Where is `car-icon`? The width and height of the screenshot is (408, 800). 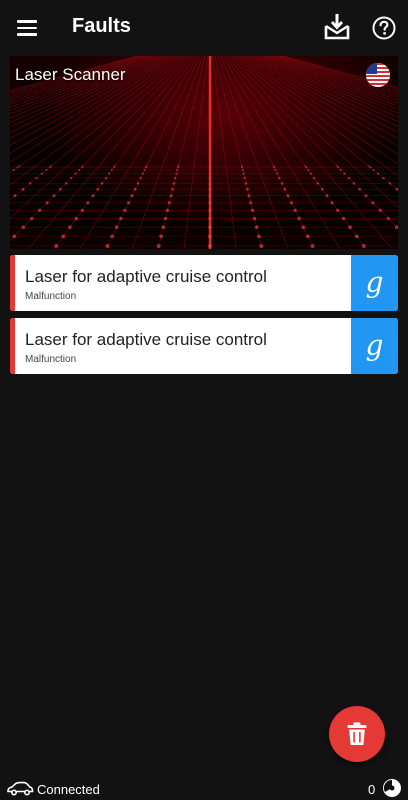
car-icon is located at coordinates (20, 788).